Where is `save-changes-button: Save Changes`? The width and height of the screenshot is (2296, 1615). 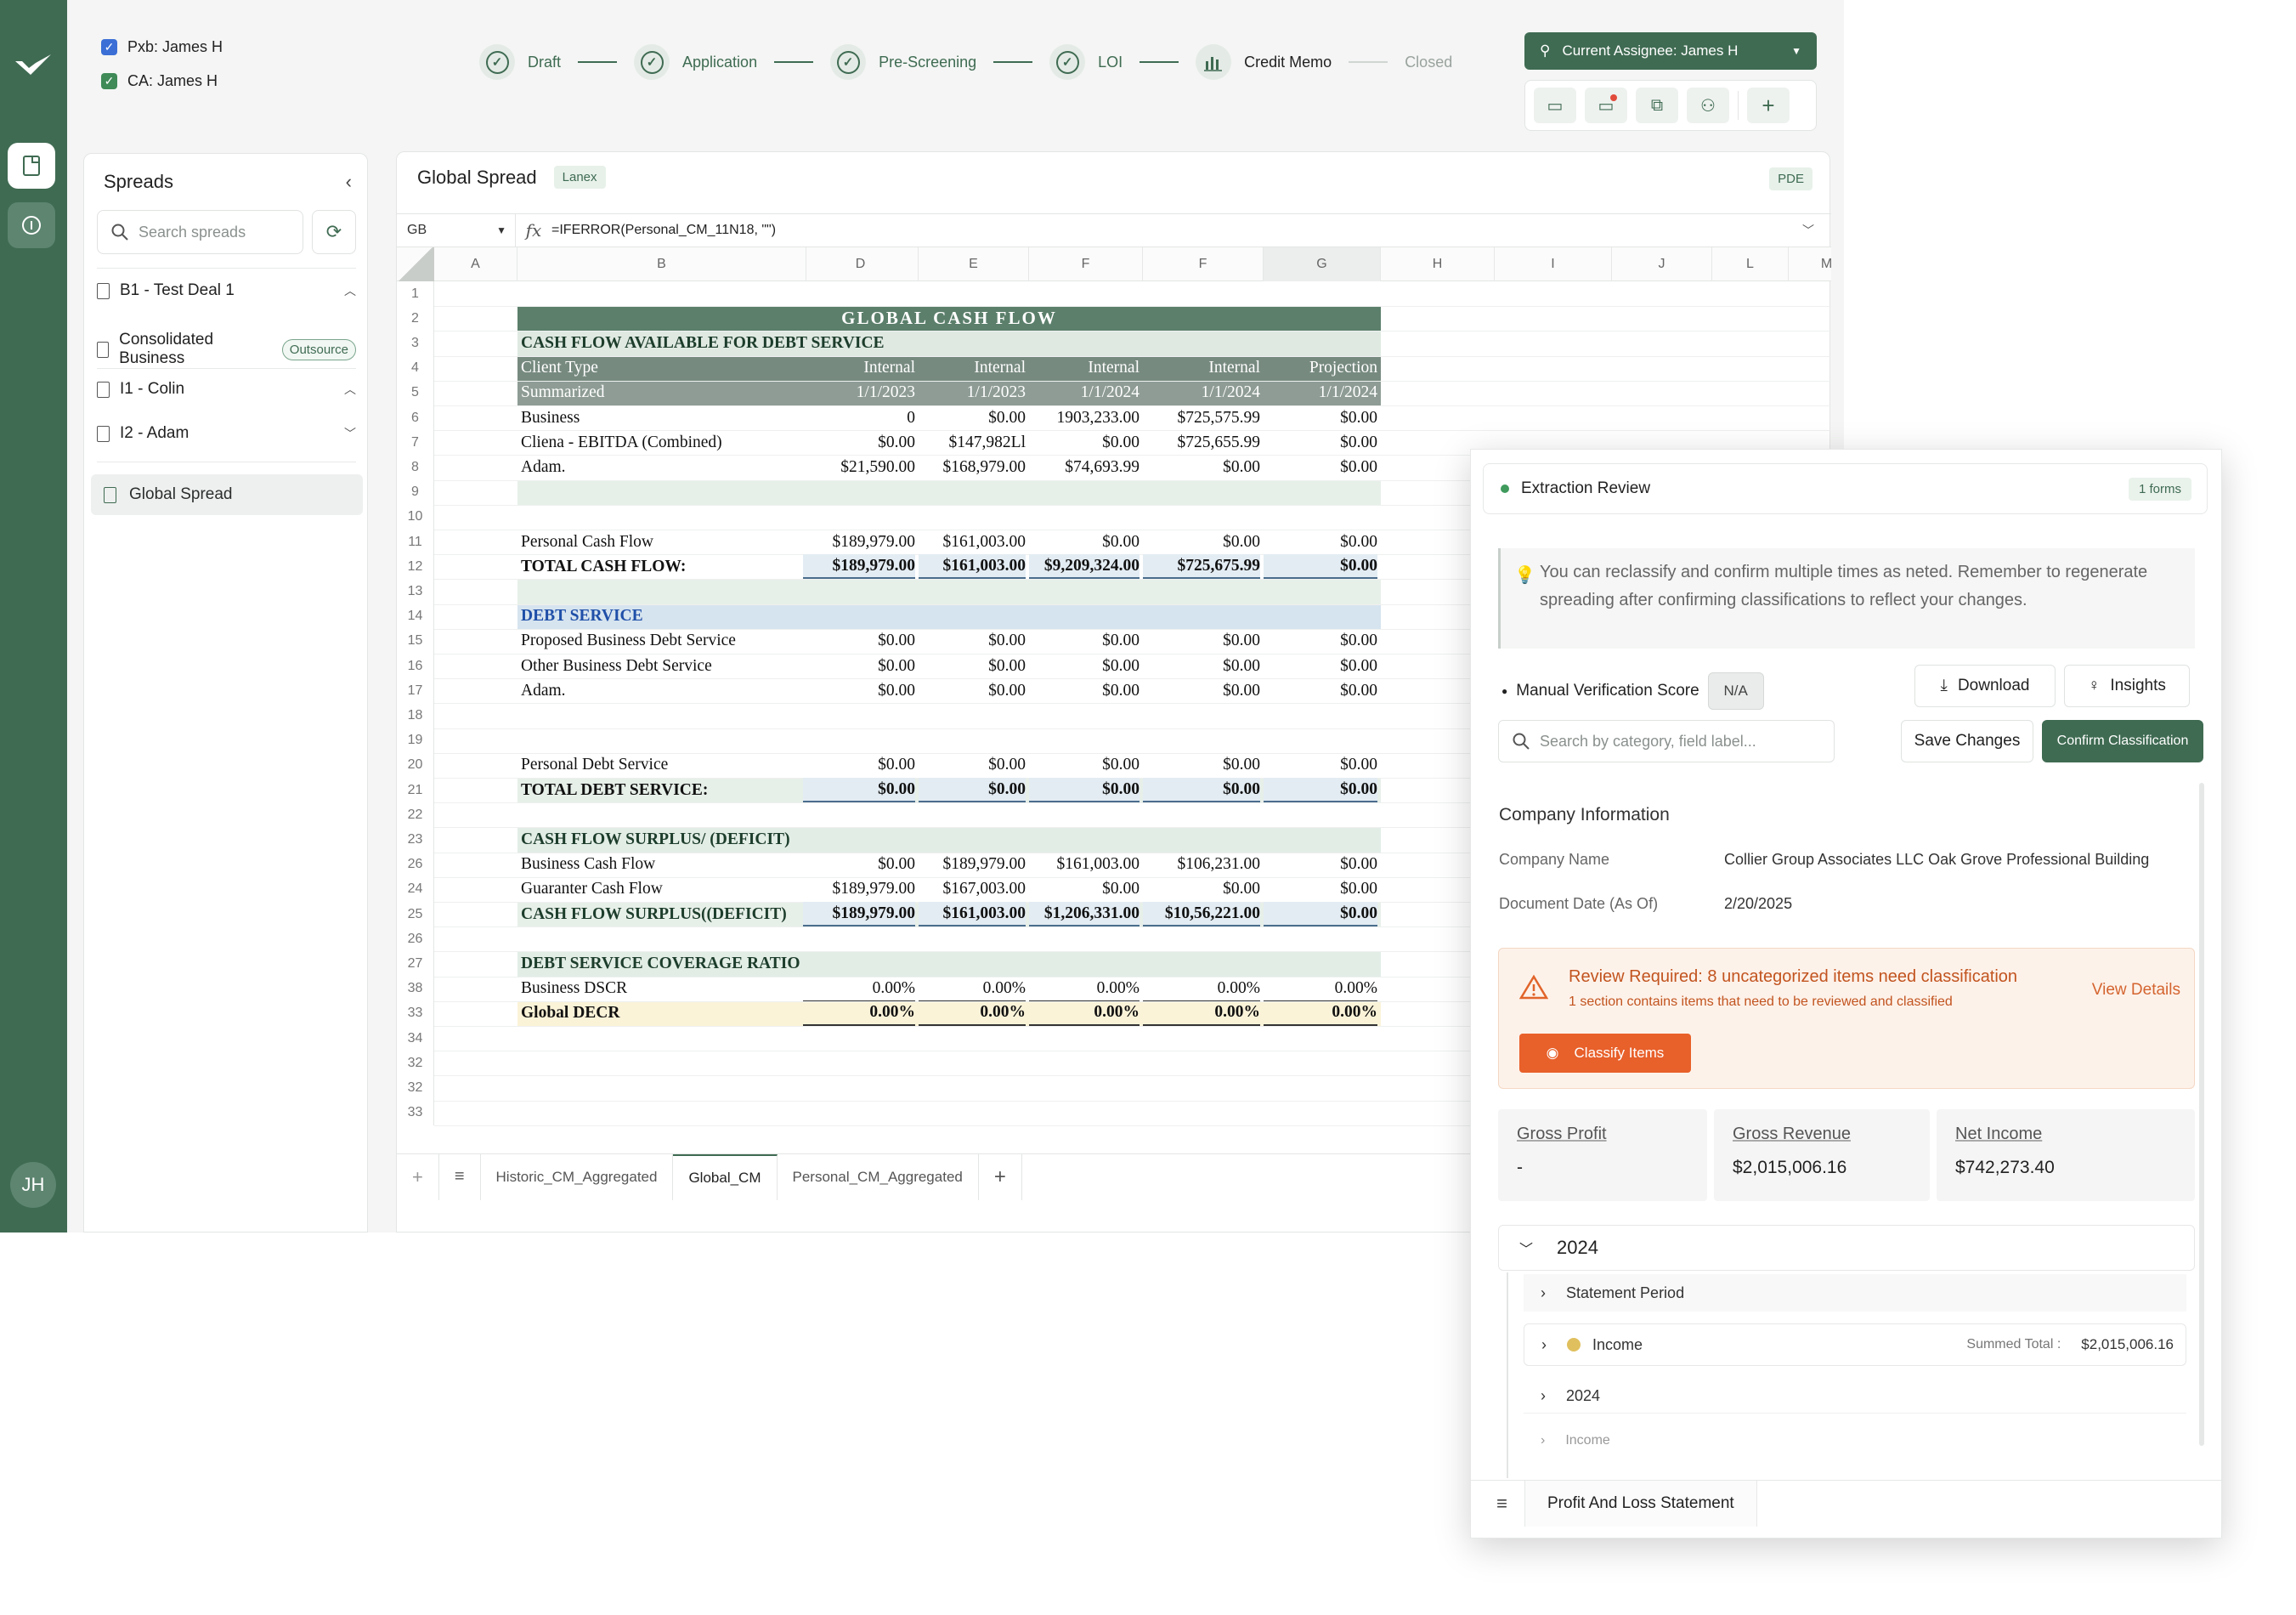 save-changes-button: Save Changes is located at coordinates (1967, 741).